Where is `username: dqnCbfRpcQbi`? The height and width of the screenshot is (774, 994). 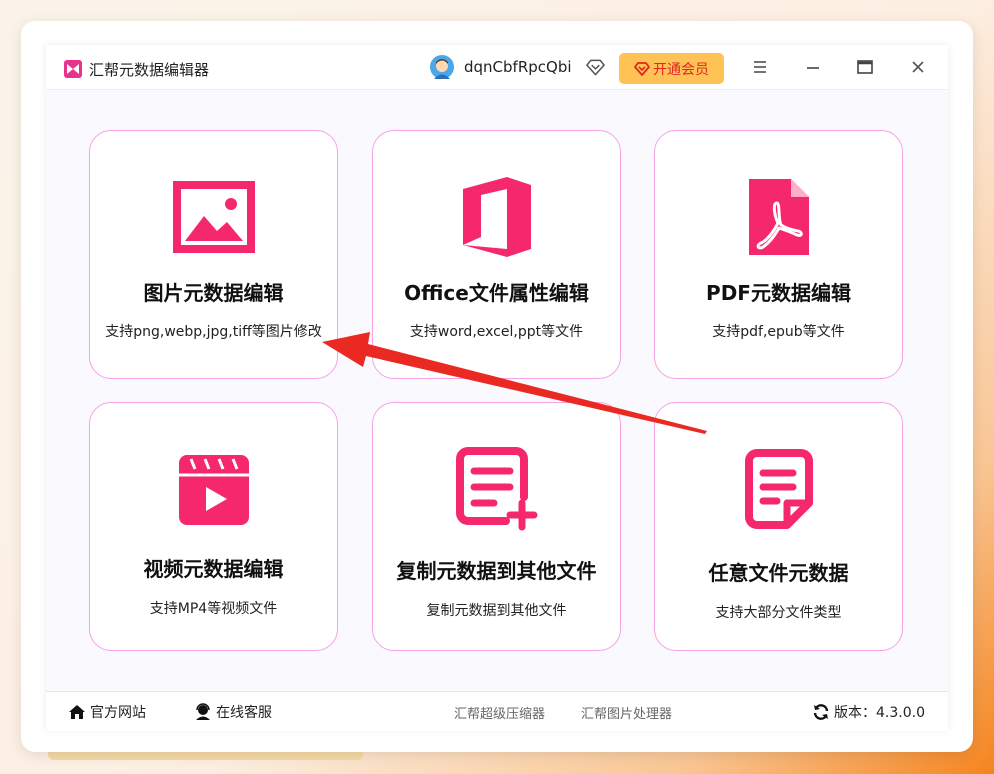 username: dqnCbfRpcQbi is located at coordinates (518, 67).